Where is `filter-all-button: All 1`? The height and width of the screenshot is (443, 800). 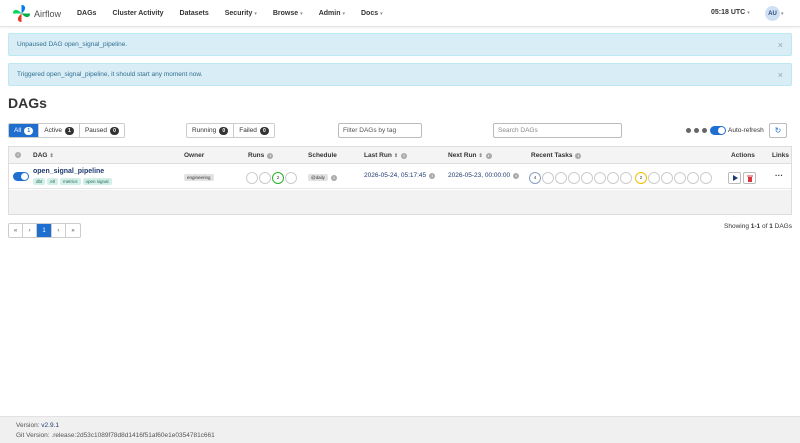 filter-all-button: All 1 is located at coordinates (24, 130).